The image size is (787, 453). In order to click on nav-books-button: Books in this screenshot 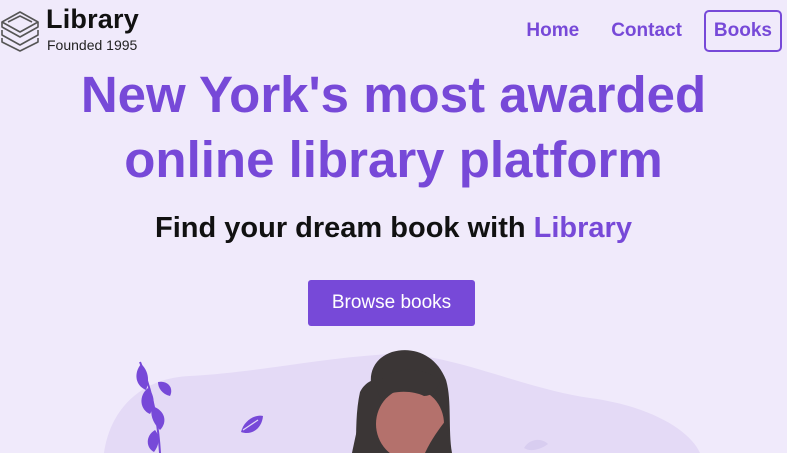, I will do `click(742, 31)`.